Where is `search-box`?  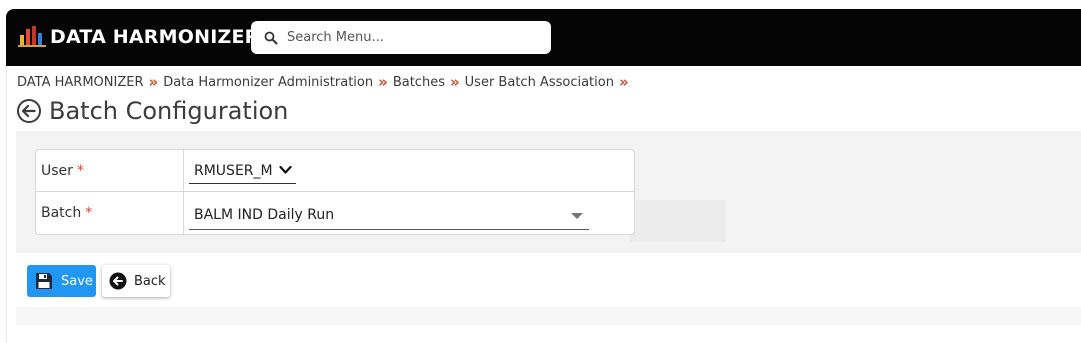 search-box is located at coordinates (401, 37).